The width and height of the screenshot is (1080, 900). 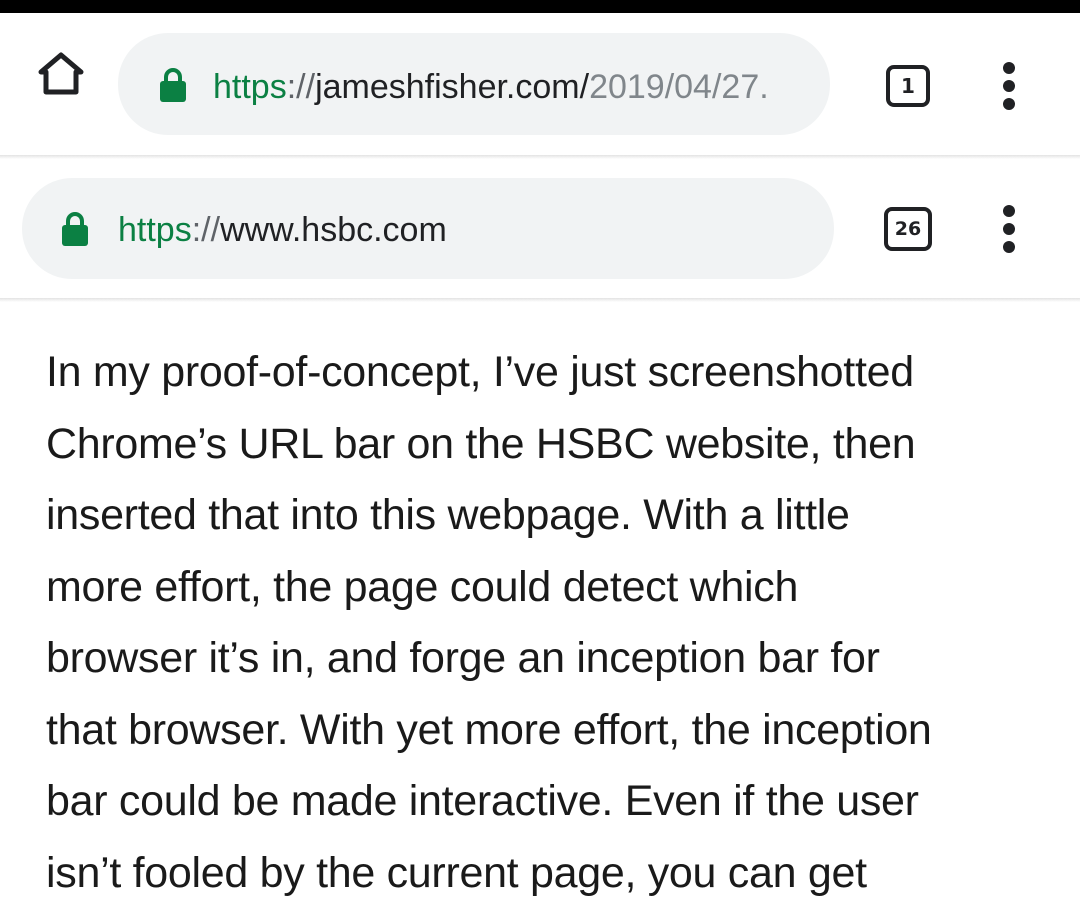 I want to click on url-host: www.hsbc.com, so click(x=333, y=230).